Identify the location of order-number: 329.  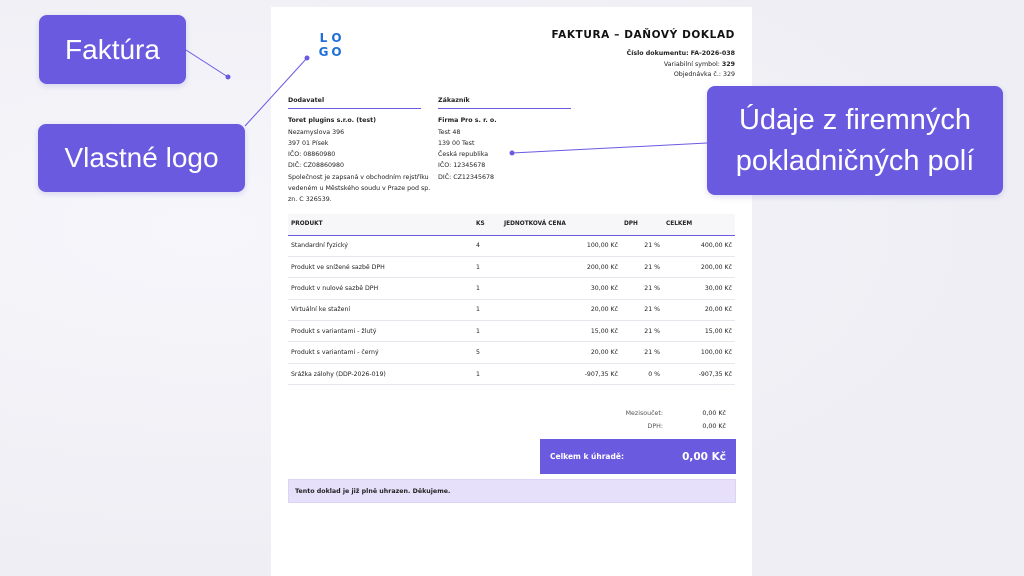
(728, 74).